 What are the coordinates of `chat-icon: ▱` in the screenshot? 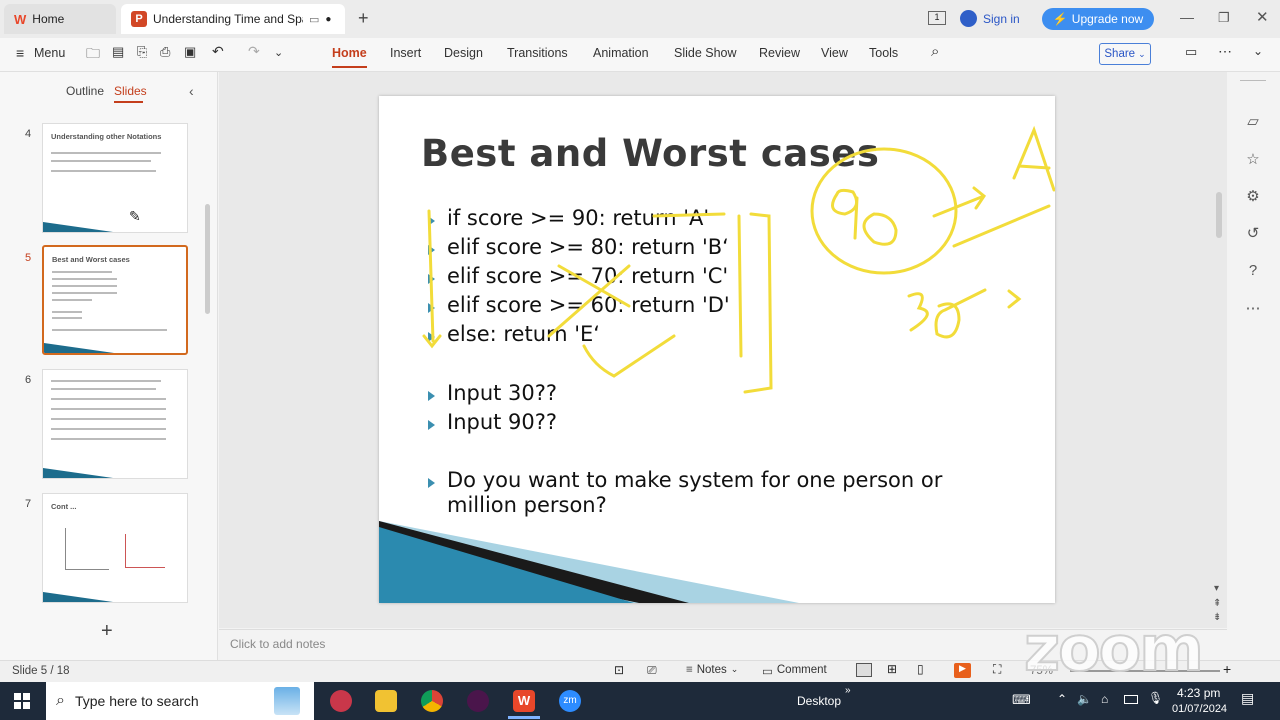 It's located at (1253, 122).